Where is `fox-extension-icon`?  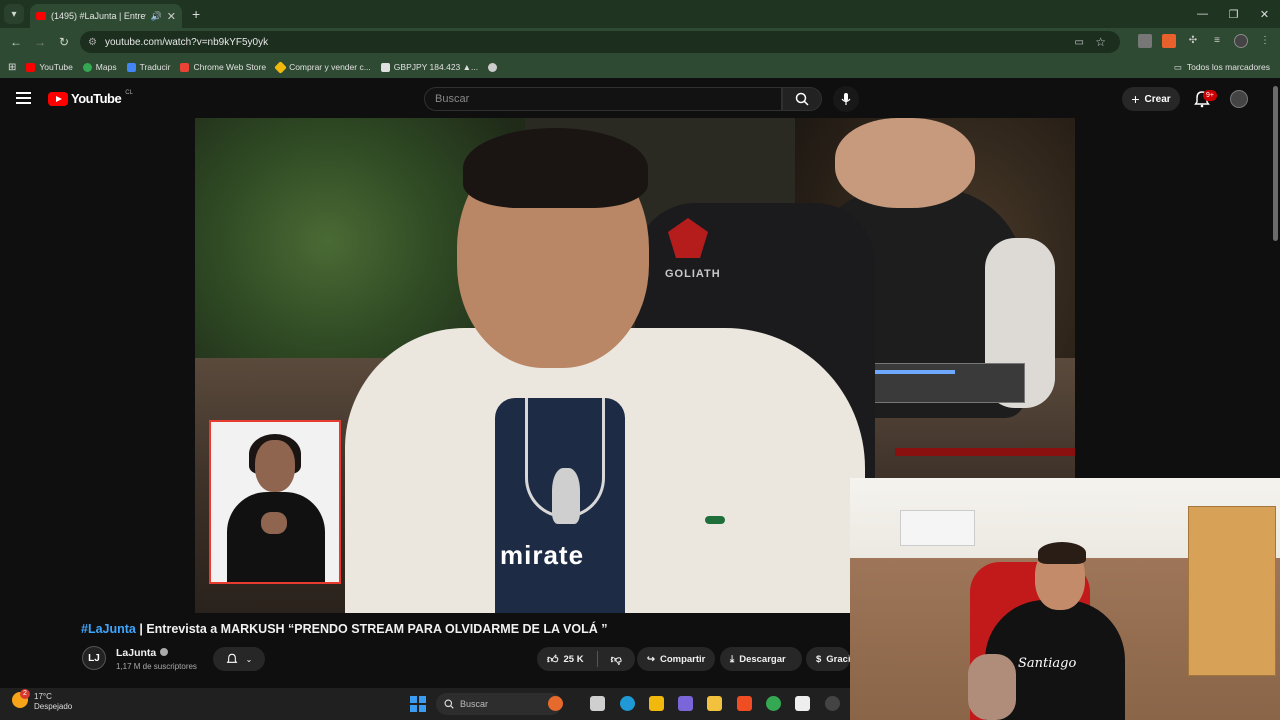 fox-extension-icon is located at coordinates (1169, 41).